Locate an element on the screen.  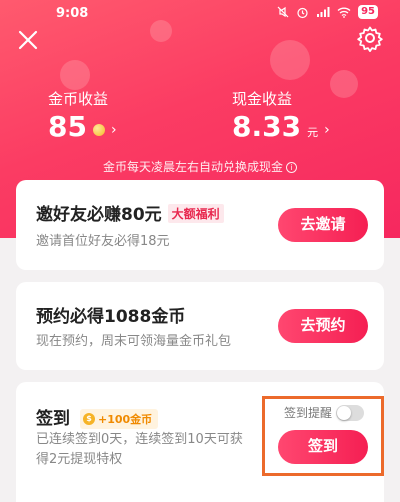
coin-income-value: 85 is located at coordinates (67, 126).